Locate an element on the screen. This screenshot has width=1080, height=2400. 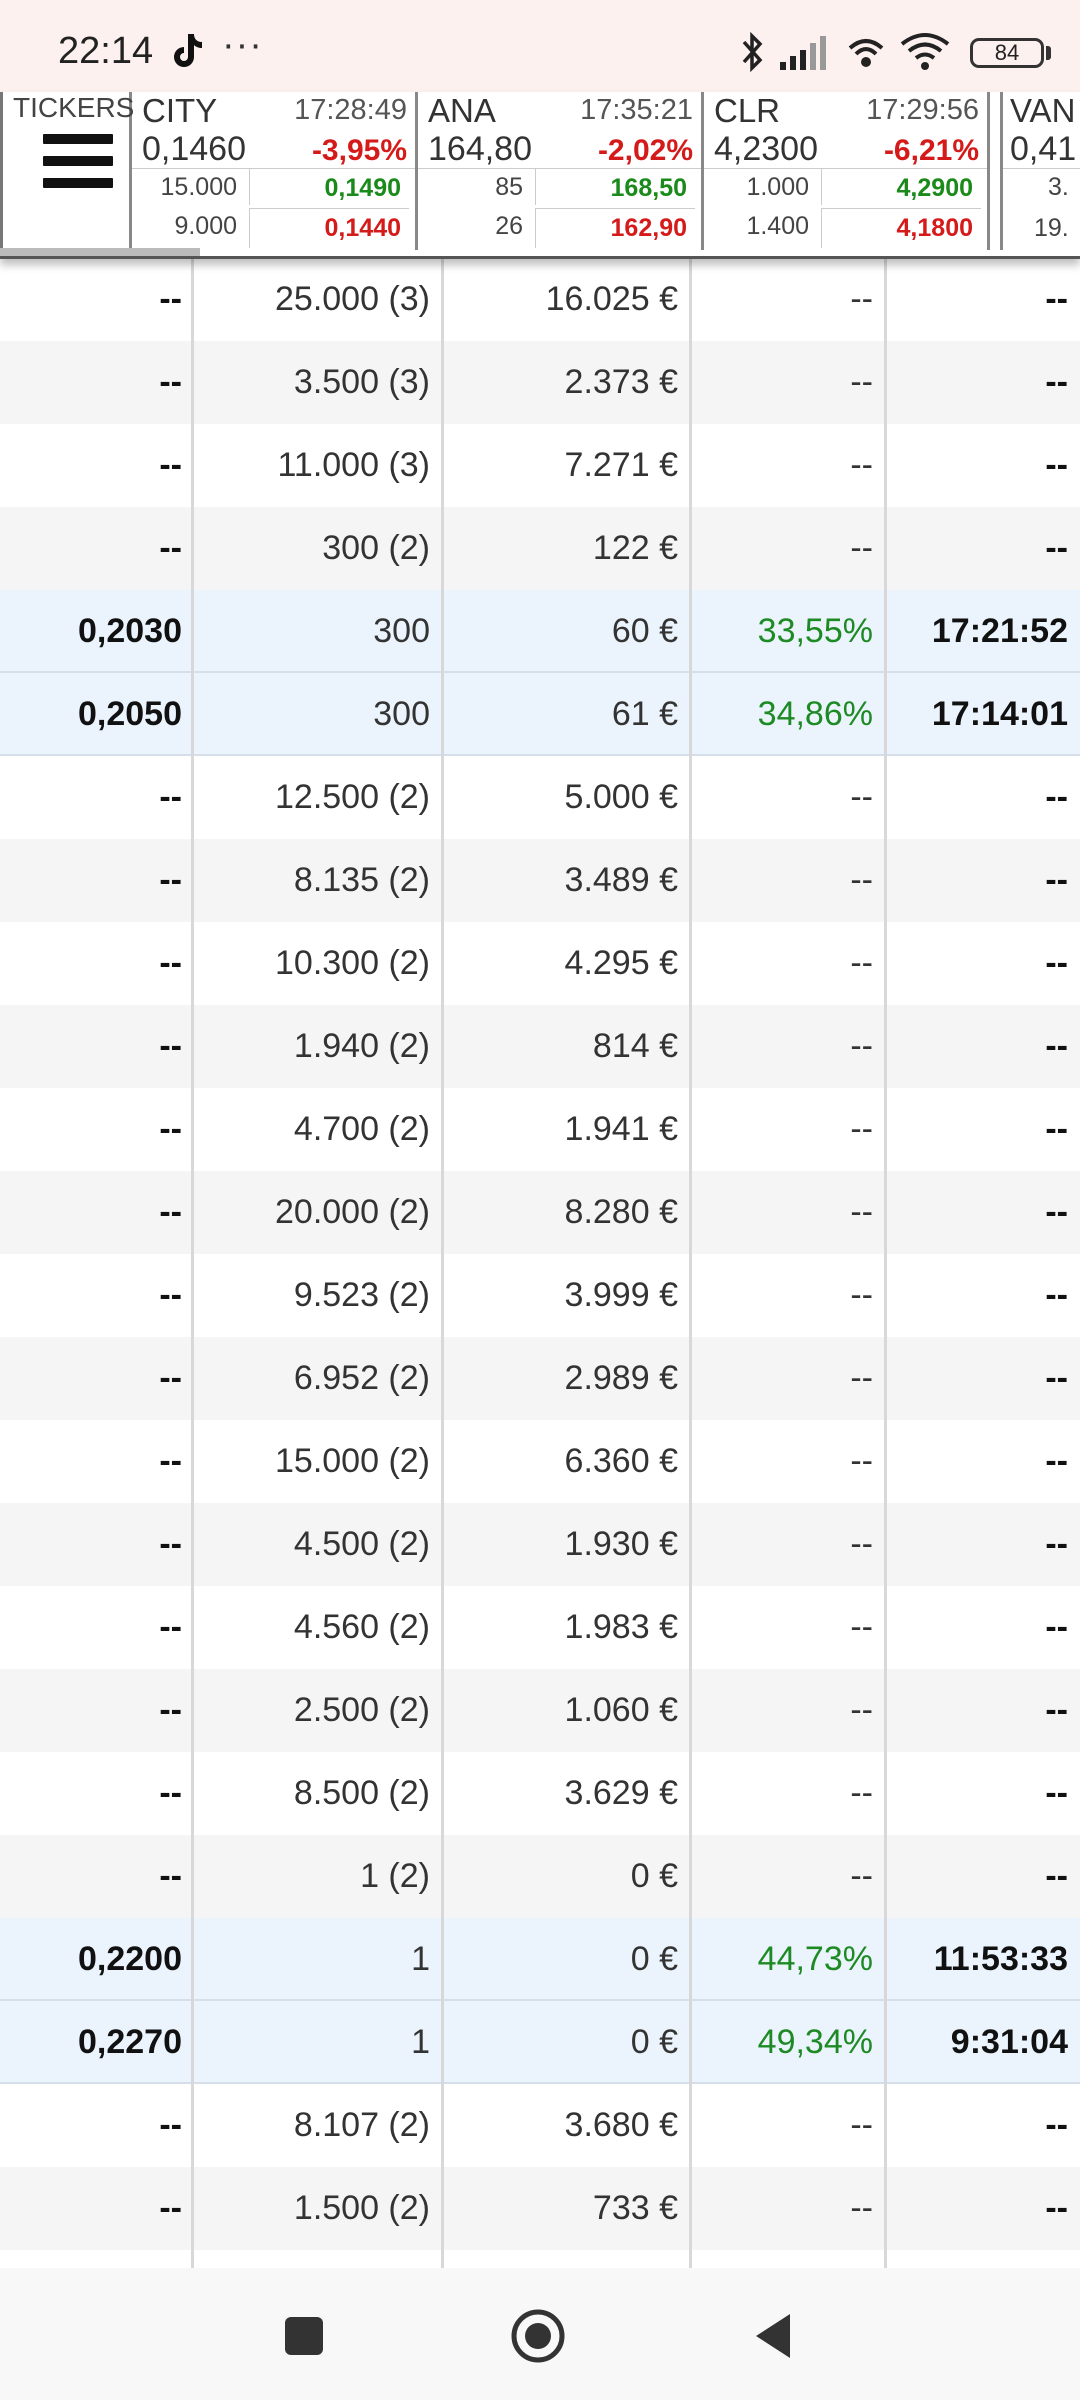
table-row: -- 6.952 (2) 2.989 € -- -- is located at coordinates (540, 1378).